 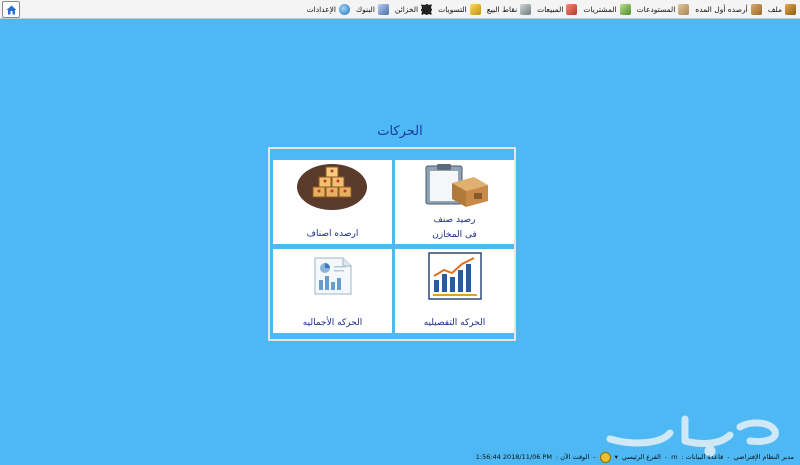 I want to click on tile-detailed-movement: الحركه التفصيليه, so click(x=454, y=291).